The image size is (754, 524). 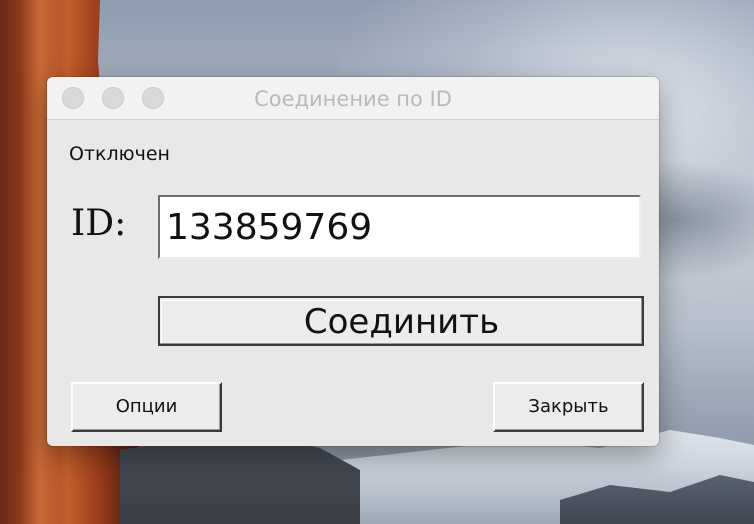 What do you see at coordinates (568, 407) in the screenshot?
I see `close-button: Закрыть` at bounding box center [568, 407].